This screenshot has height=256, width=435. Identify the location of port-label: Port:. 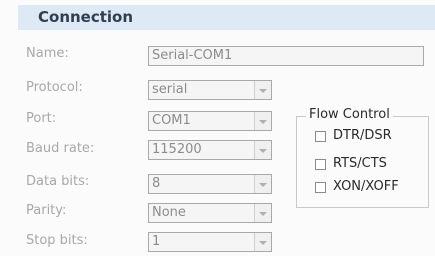
(41, 118).